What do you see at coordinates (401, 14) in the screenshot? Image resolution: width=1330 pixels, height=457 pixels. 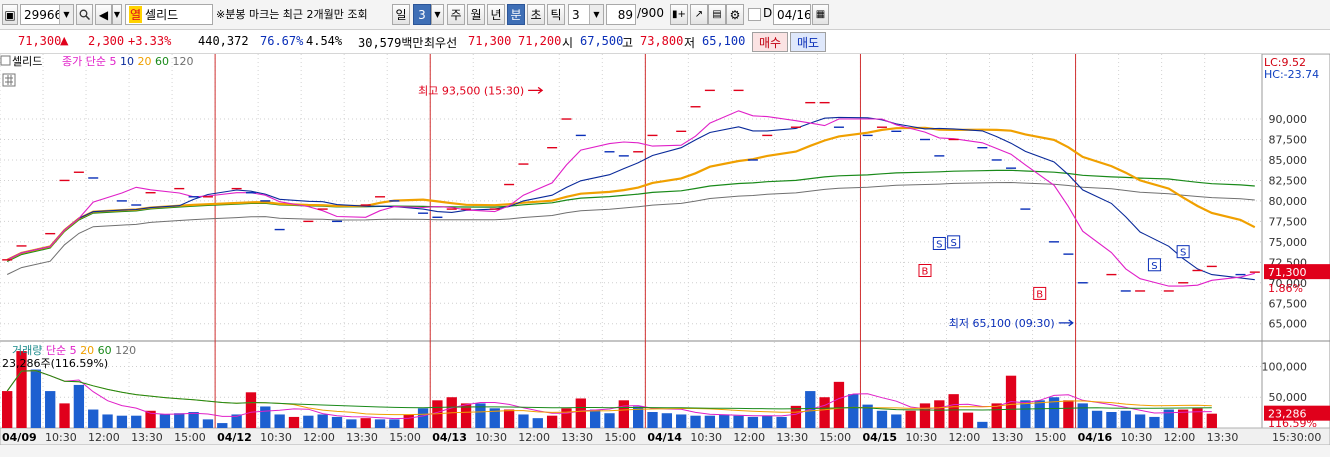 I see `period-day: 일` at bounding box center [401, 14].